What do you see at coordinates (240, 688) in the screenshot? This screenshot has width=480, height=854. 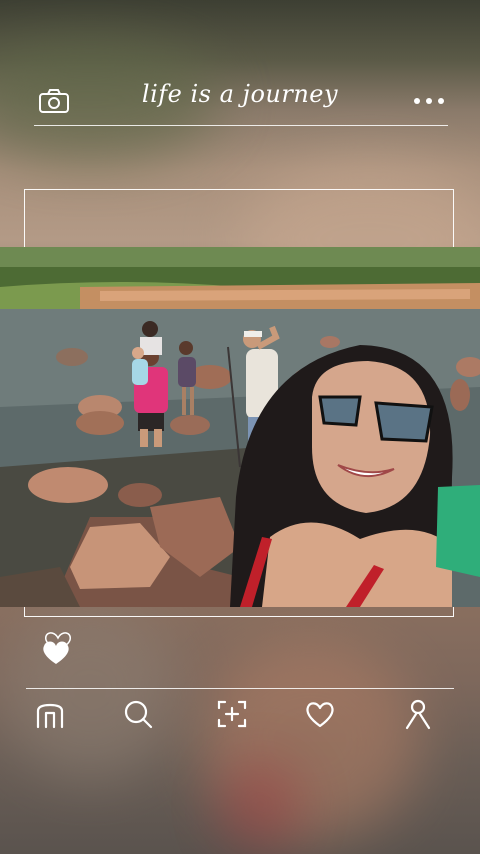 I see `bottom-divider` at bounding box center [240, 688].